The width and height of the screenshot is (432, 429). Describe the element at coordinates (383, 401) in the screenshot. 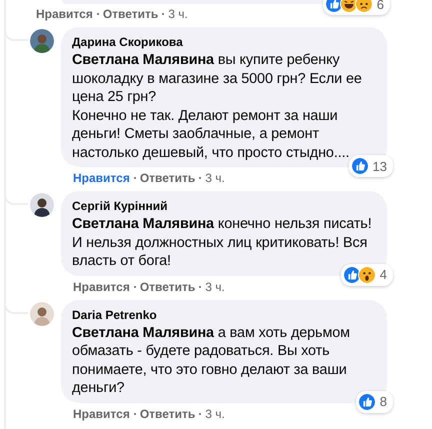

I see `reaction-count: 8` at that location.